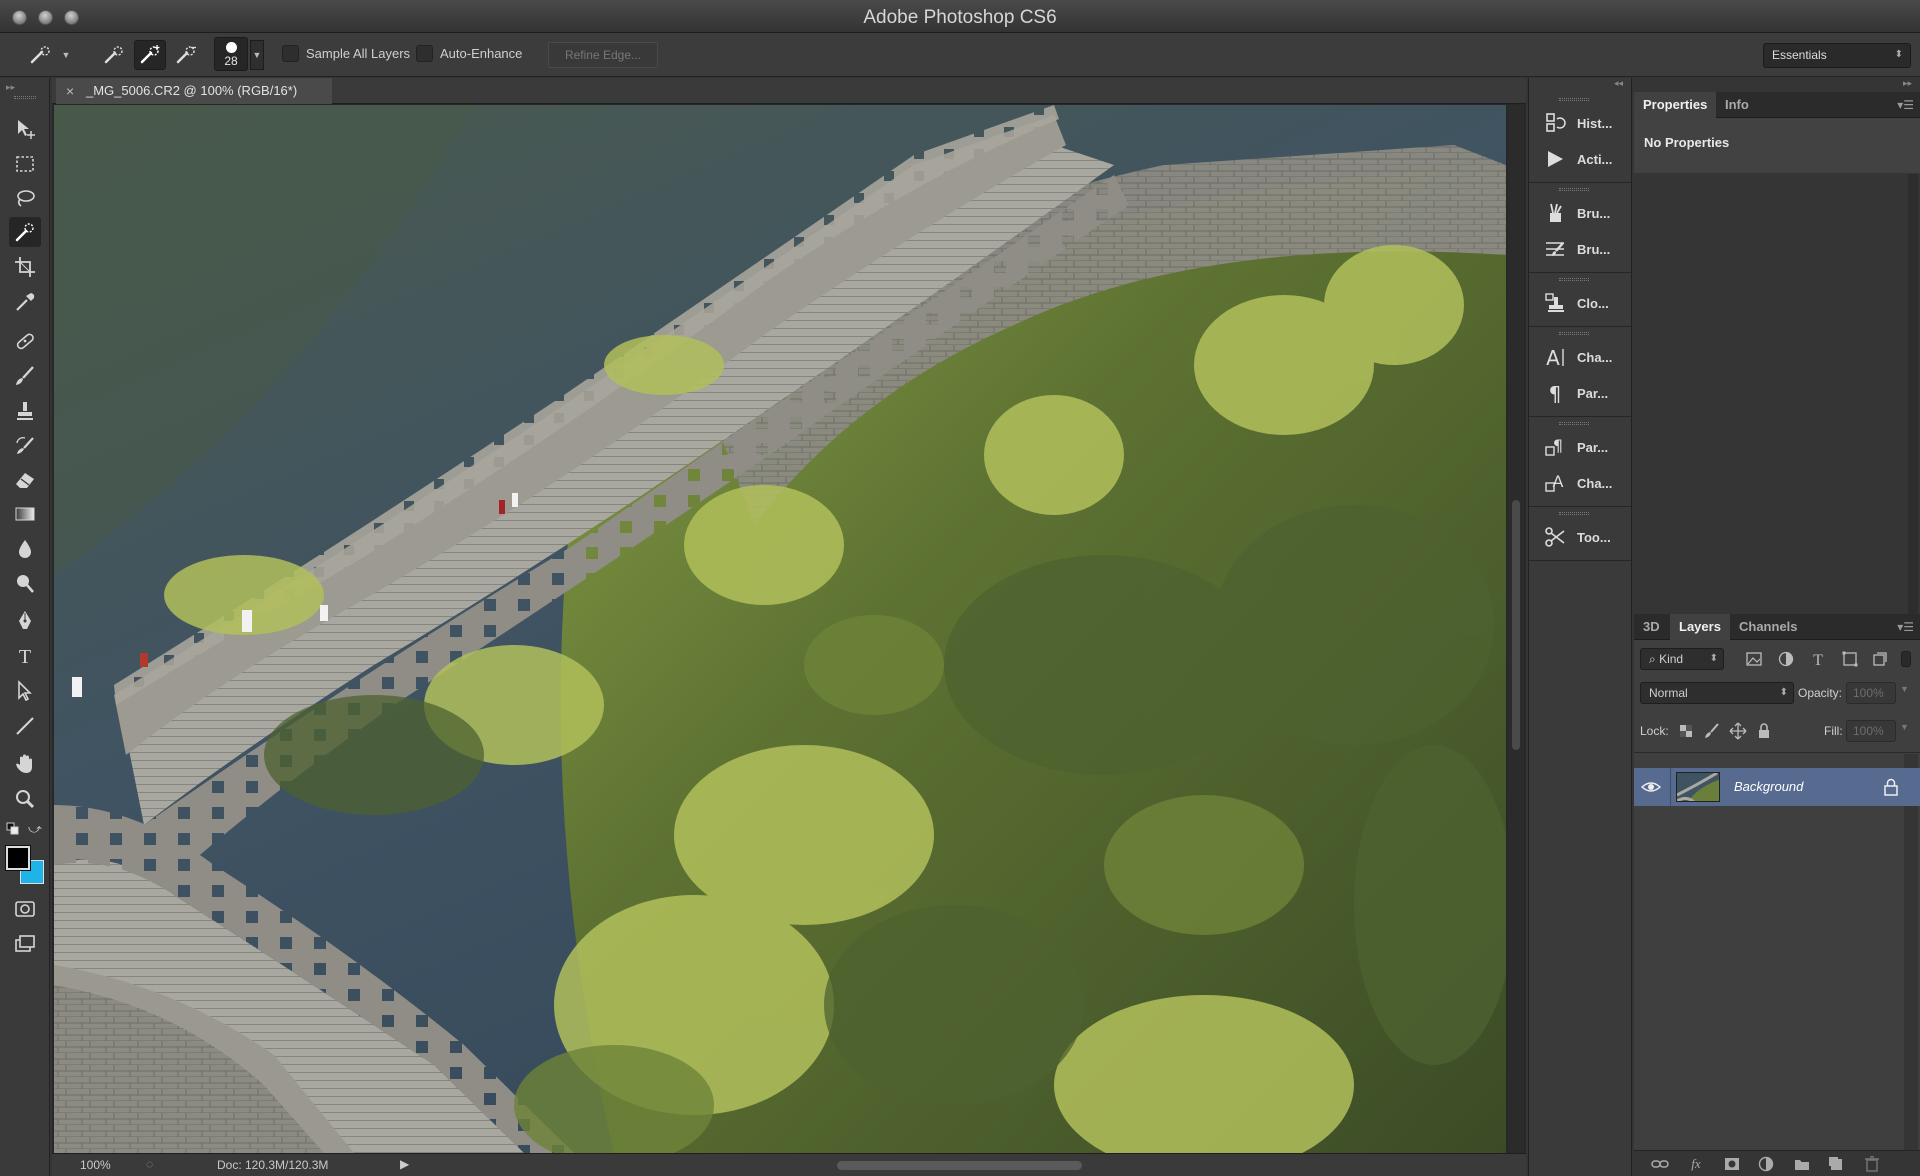  Describe the element at coordinates (1651, 787) in the screenshot. I see `eye-icon` at that location.